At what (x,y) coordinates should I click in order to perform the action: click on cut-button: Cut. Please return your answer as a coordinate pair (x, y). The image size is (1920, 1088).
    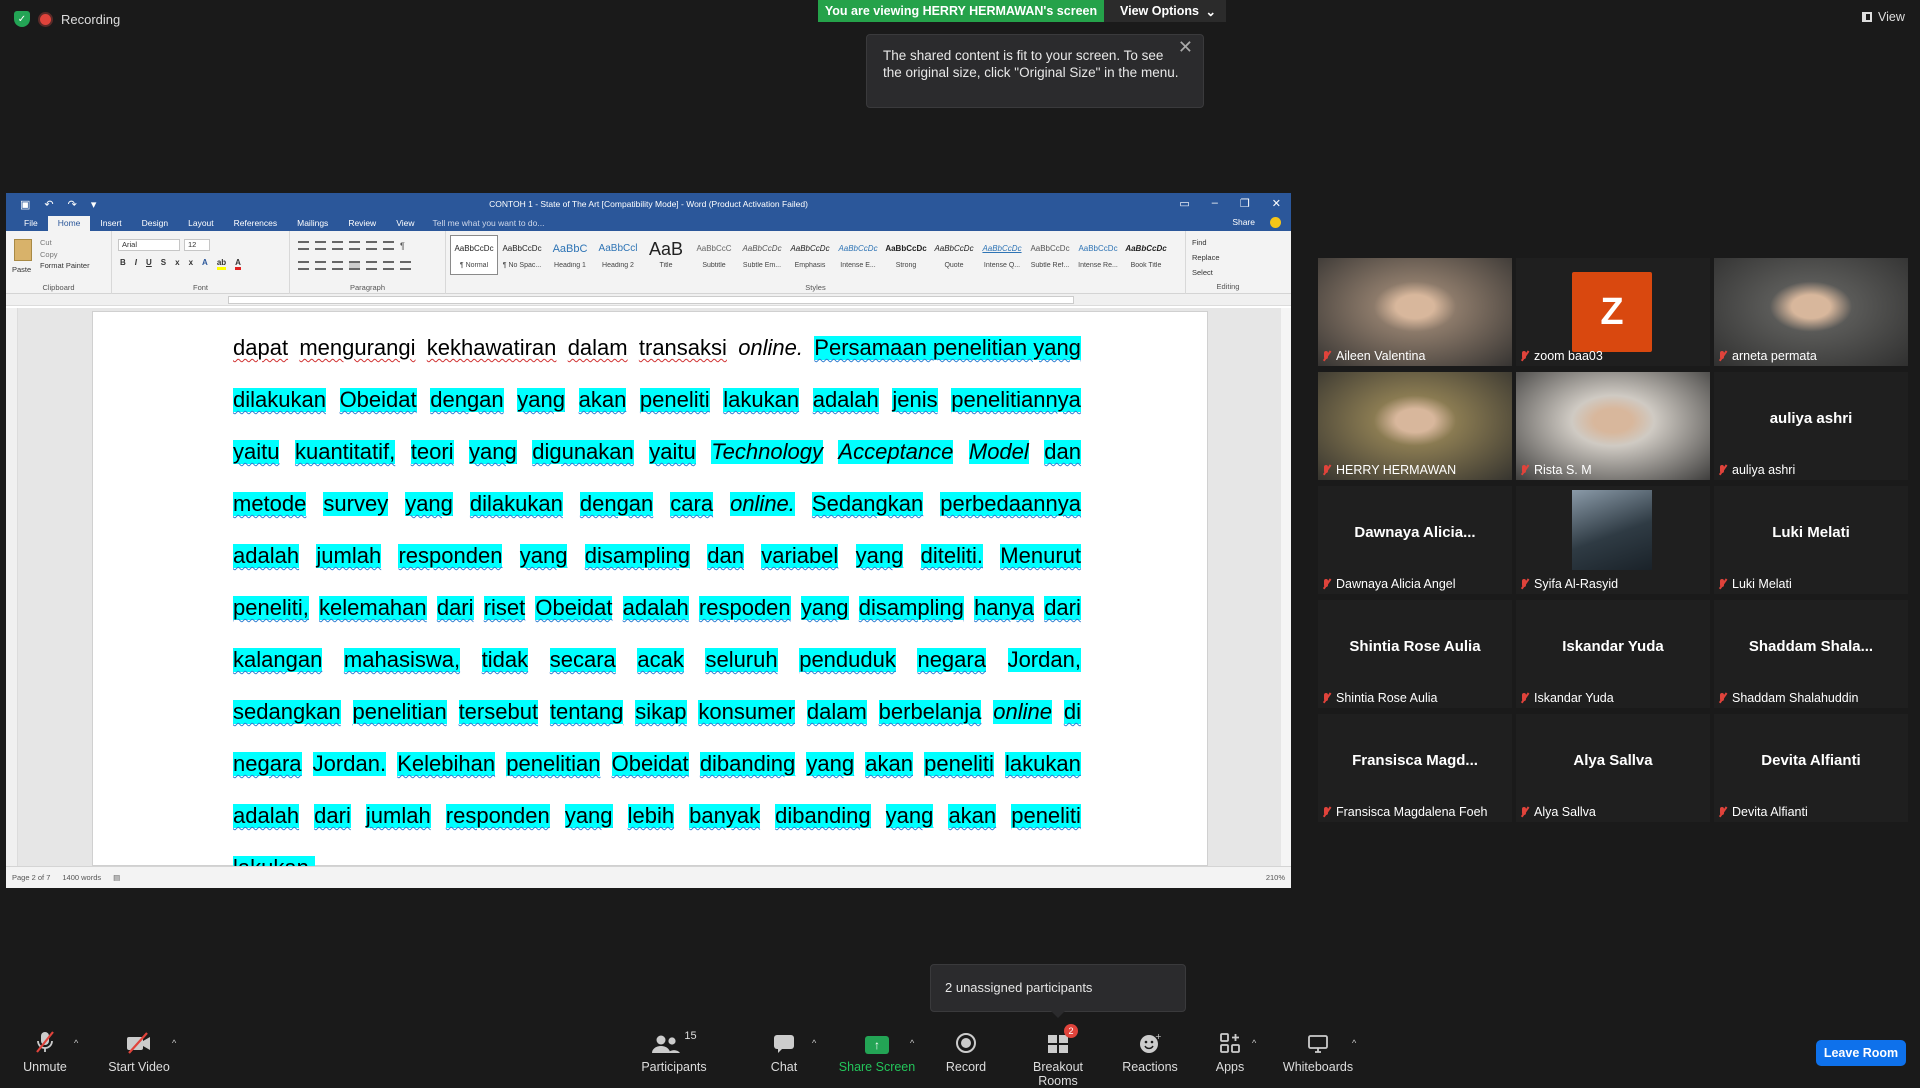
    Looking at the image, I should click on (65, 243).